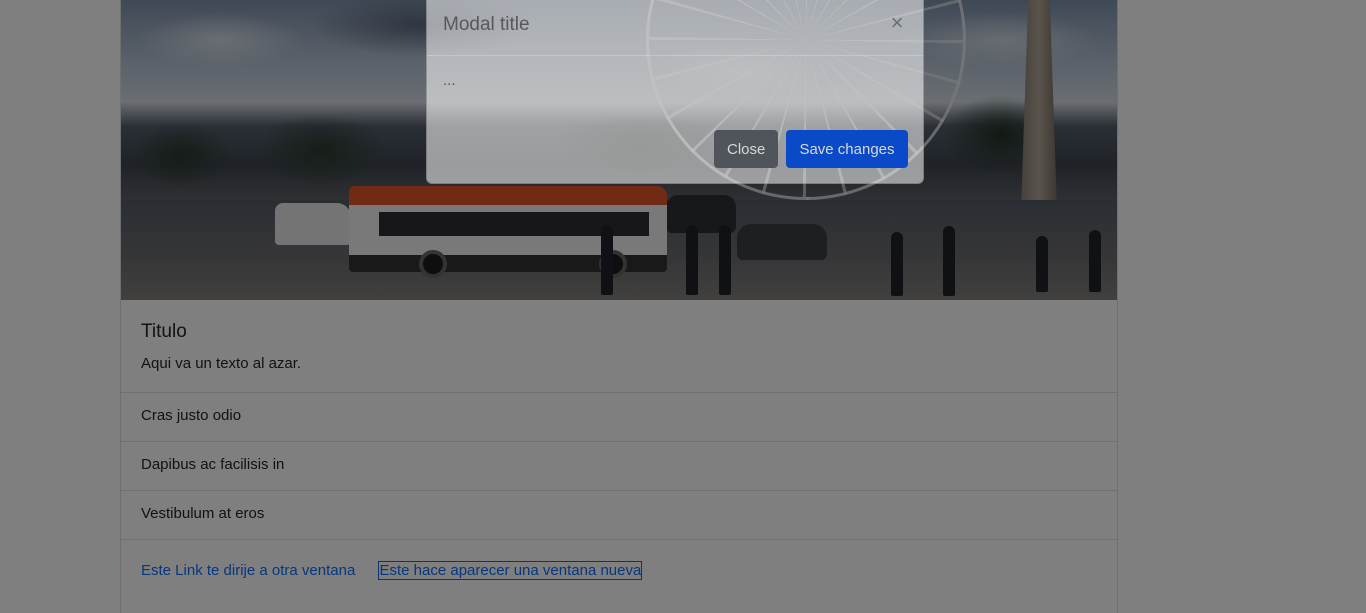 The height and width of the screenshot is (613, 1366). I want to click on modal-dialog: Modal title × ... Close Save changes, so click(675, 92).